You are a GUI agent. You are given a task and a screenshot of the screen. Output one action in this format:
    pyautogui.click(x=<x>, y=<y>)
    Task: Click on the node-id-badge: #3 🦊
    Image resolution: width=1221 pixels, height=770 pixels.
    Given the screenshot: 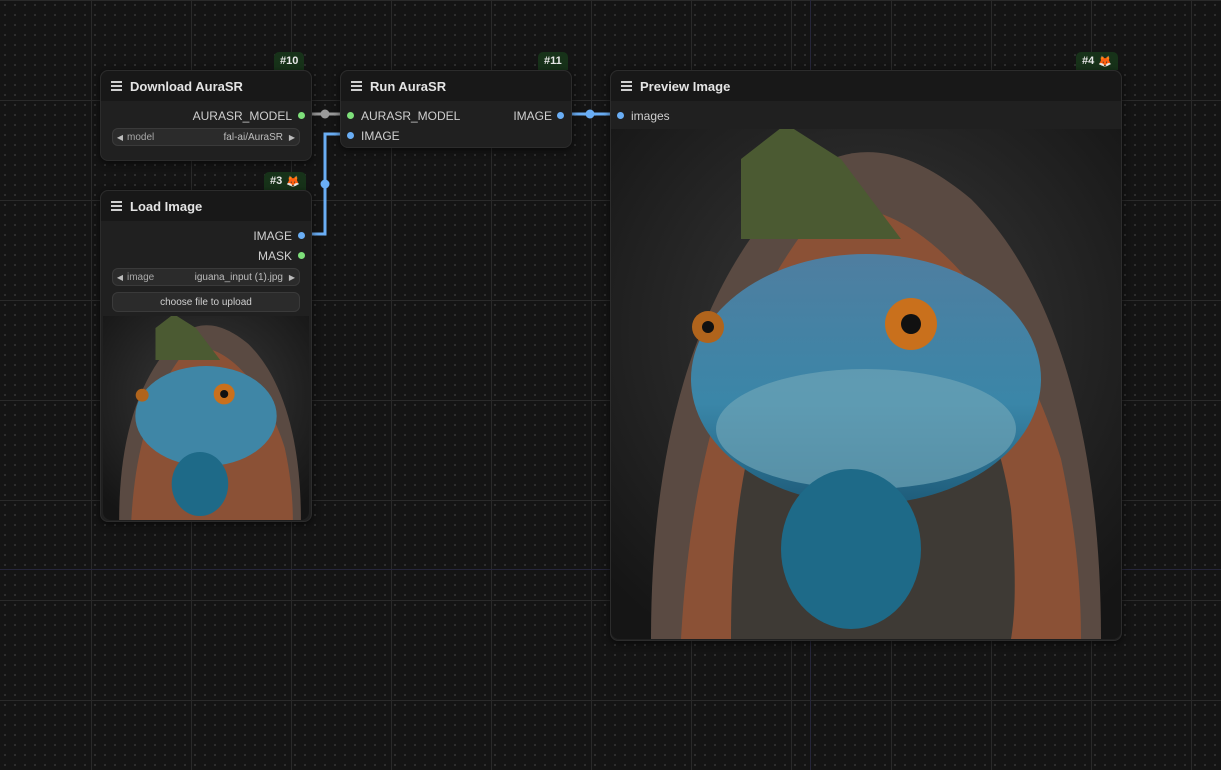 What is the action you would take?
    pyautogui.click(x=285, y=181)
    